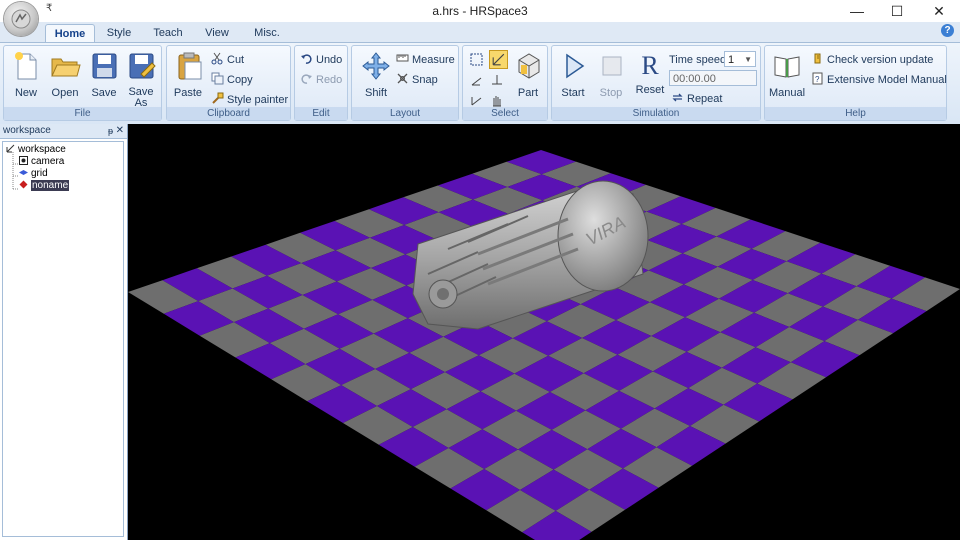 The width and height of the screenshot is (960, 540). What do you see at coordinates (217, 78) in the screenshot?
I see `copy-icon` at bounding box center [217, 78].